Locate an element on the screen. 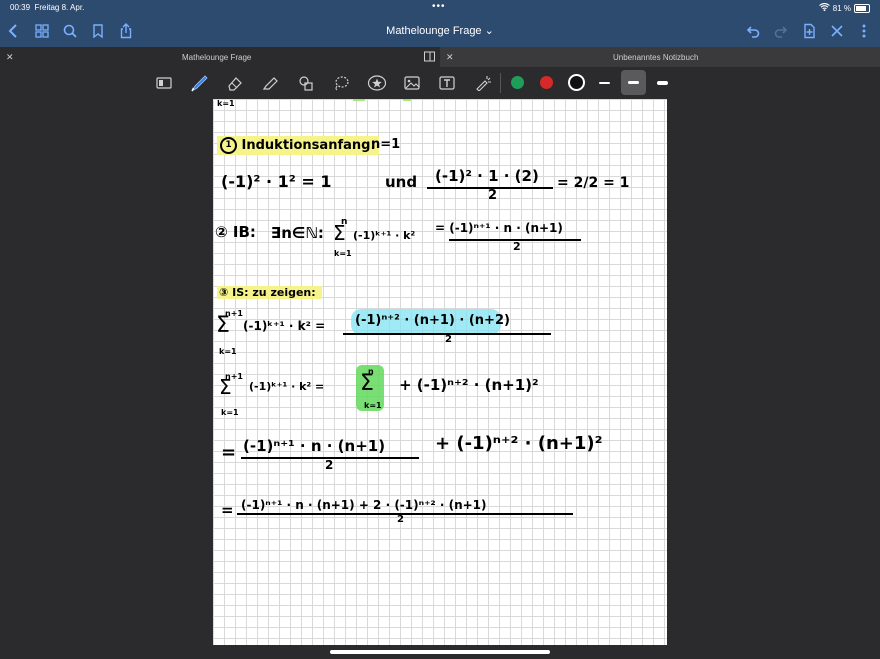 This screenshot has height=659, width=880. step1-heading: 1 Induktionsanfang: is located at coordinates (298, 145).